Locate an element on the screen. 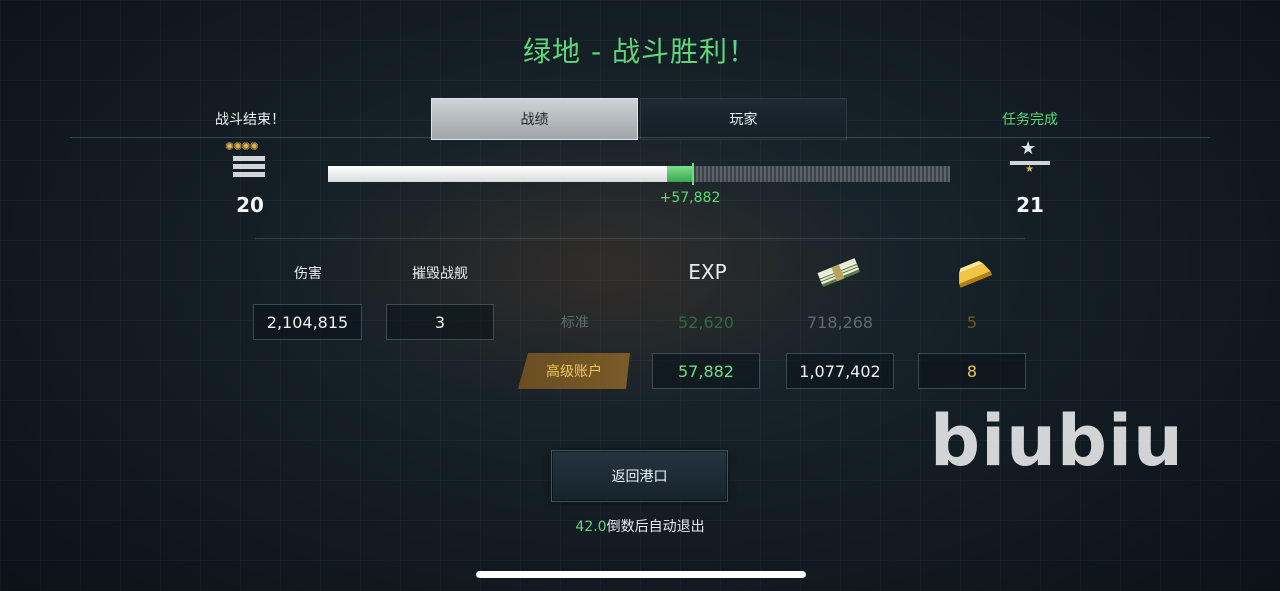 Image resolution: width=1280 pixels, height=591 pixels. damage-value: 2,104,815 is located at coordinates (307, 322).